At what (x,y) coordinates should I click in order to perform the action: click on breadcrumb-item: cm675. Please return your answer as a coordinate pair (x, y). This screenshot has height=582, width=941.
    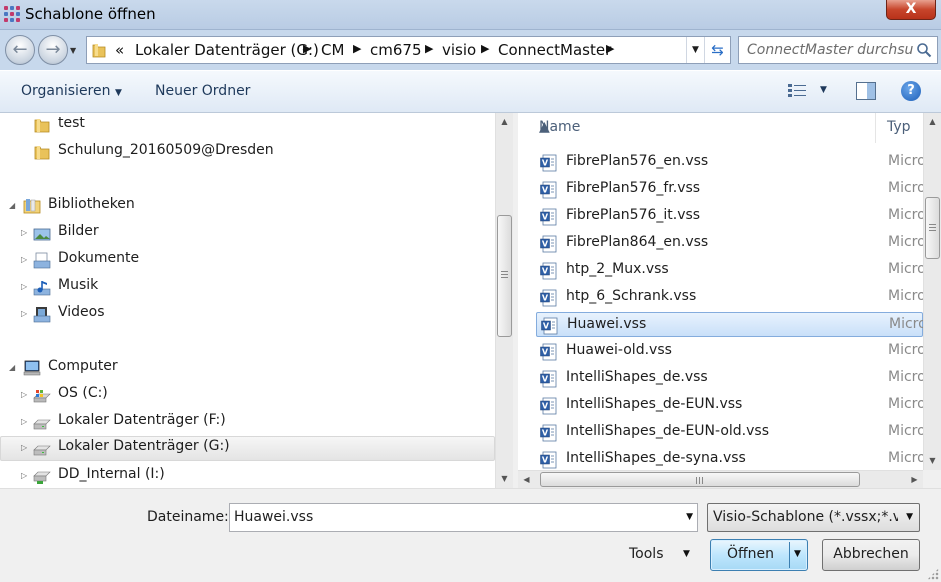
    Looking at the image, I should click on (396, 50).